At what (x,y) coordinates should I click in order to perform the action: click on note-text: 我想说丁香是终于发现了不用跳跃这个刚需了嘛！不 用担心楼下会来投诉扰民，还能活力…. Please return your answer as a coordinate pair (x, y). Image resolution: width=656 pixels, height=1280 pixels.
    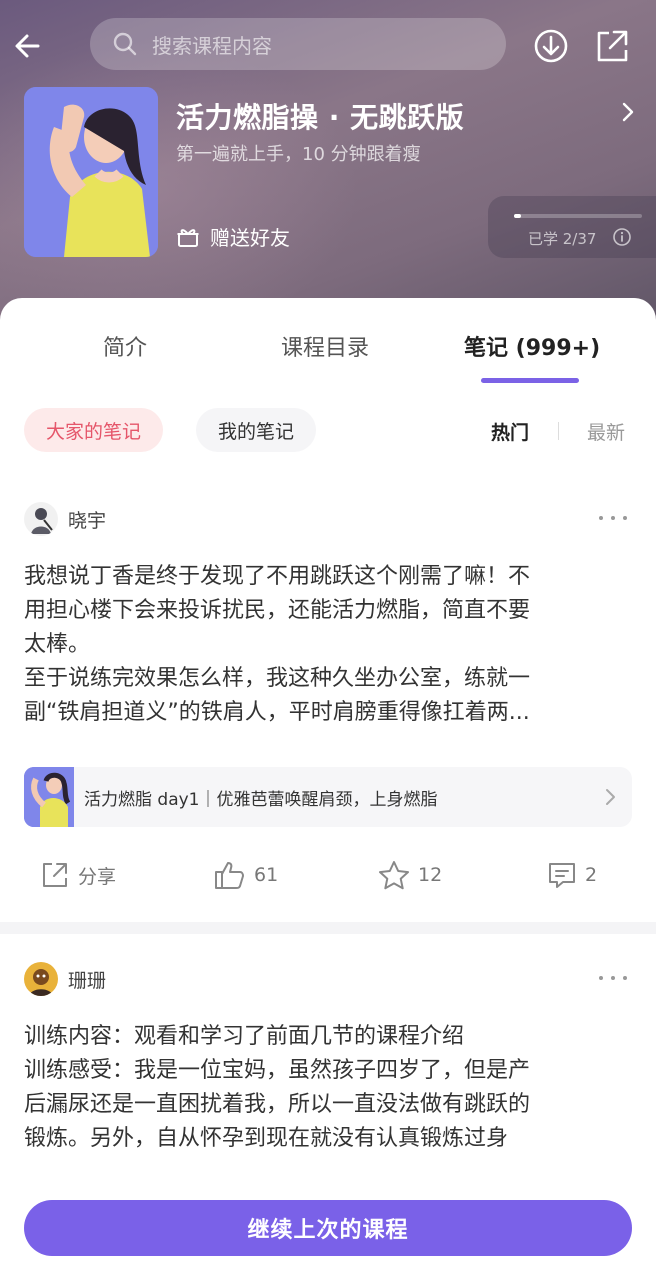
    Looking at the image, I should click on (326, 645).